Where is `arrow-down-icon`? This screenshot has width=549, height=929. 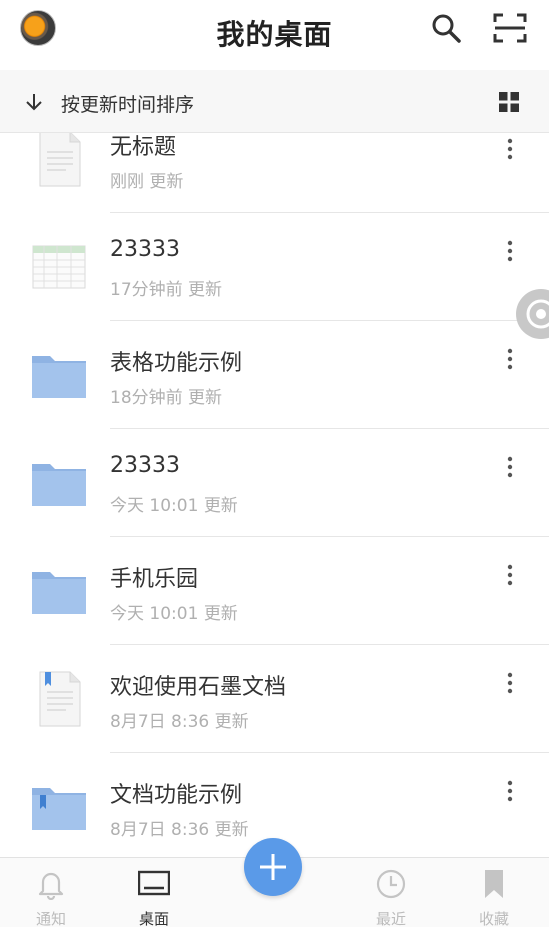 arrow-down-icon is located at coordinates (34, 102).